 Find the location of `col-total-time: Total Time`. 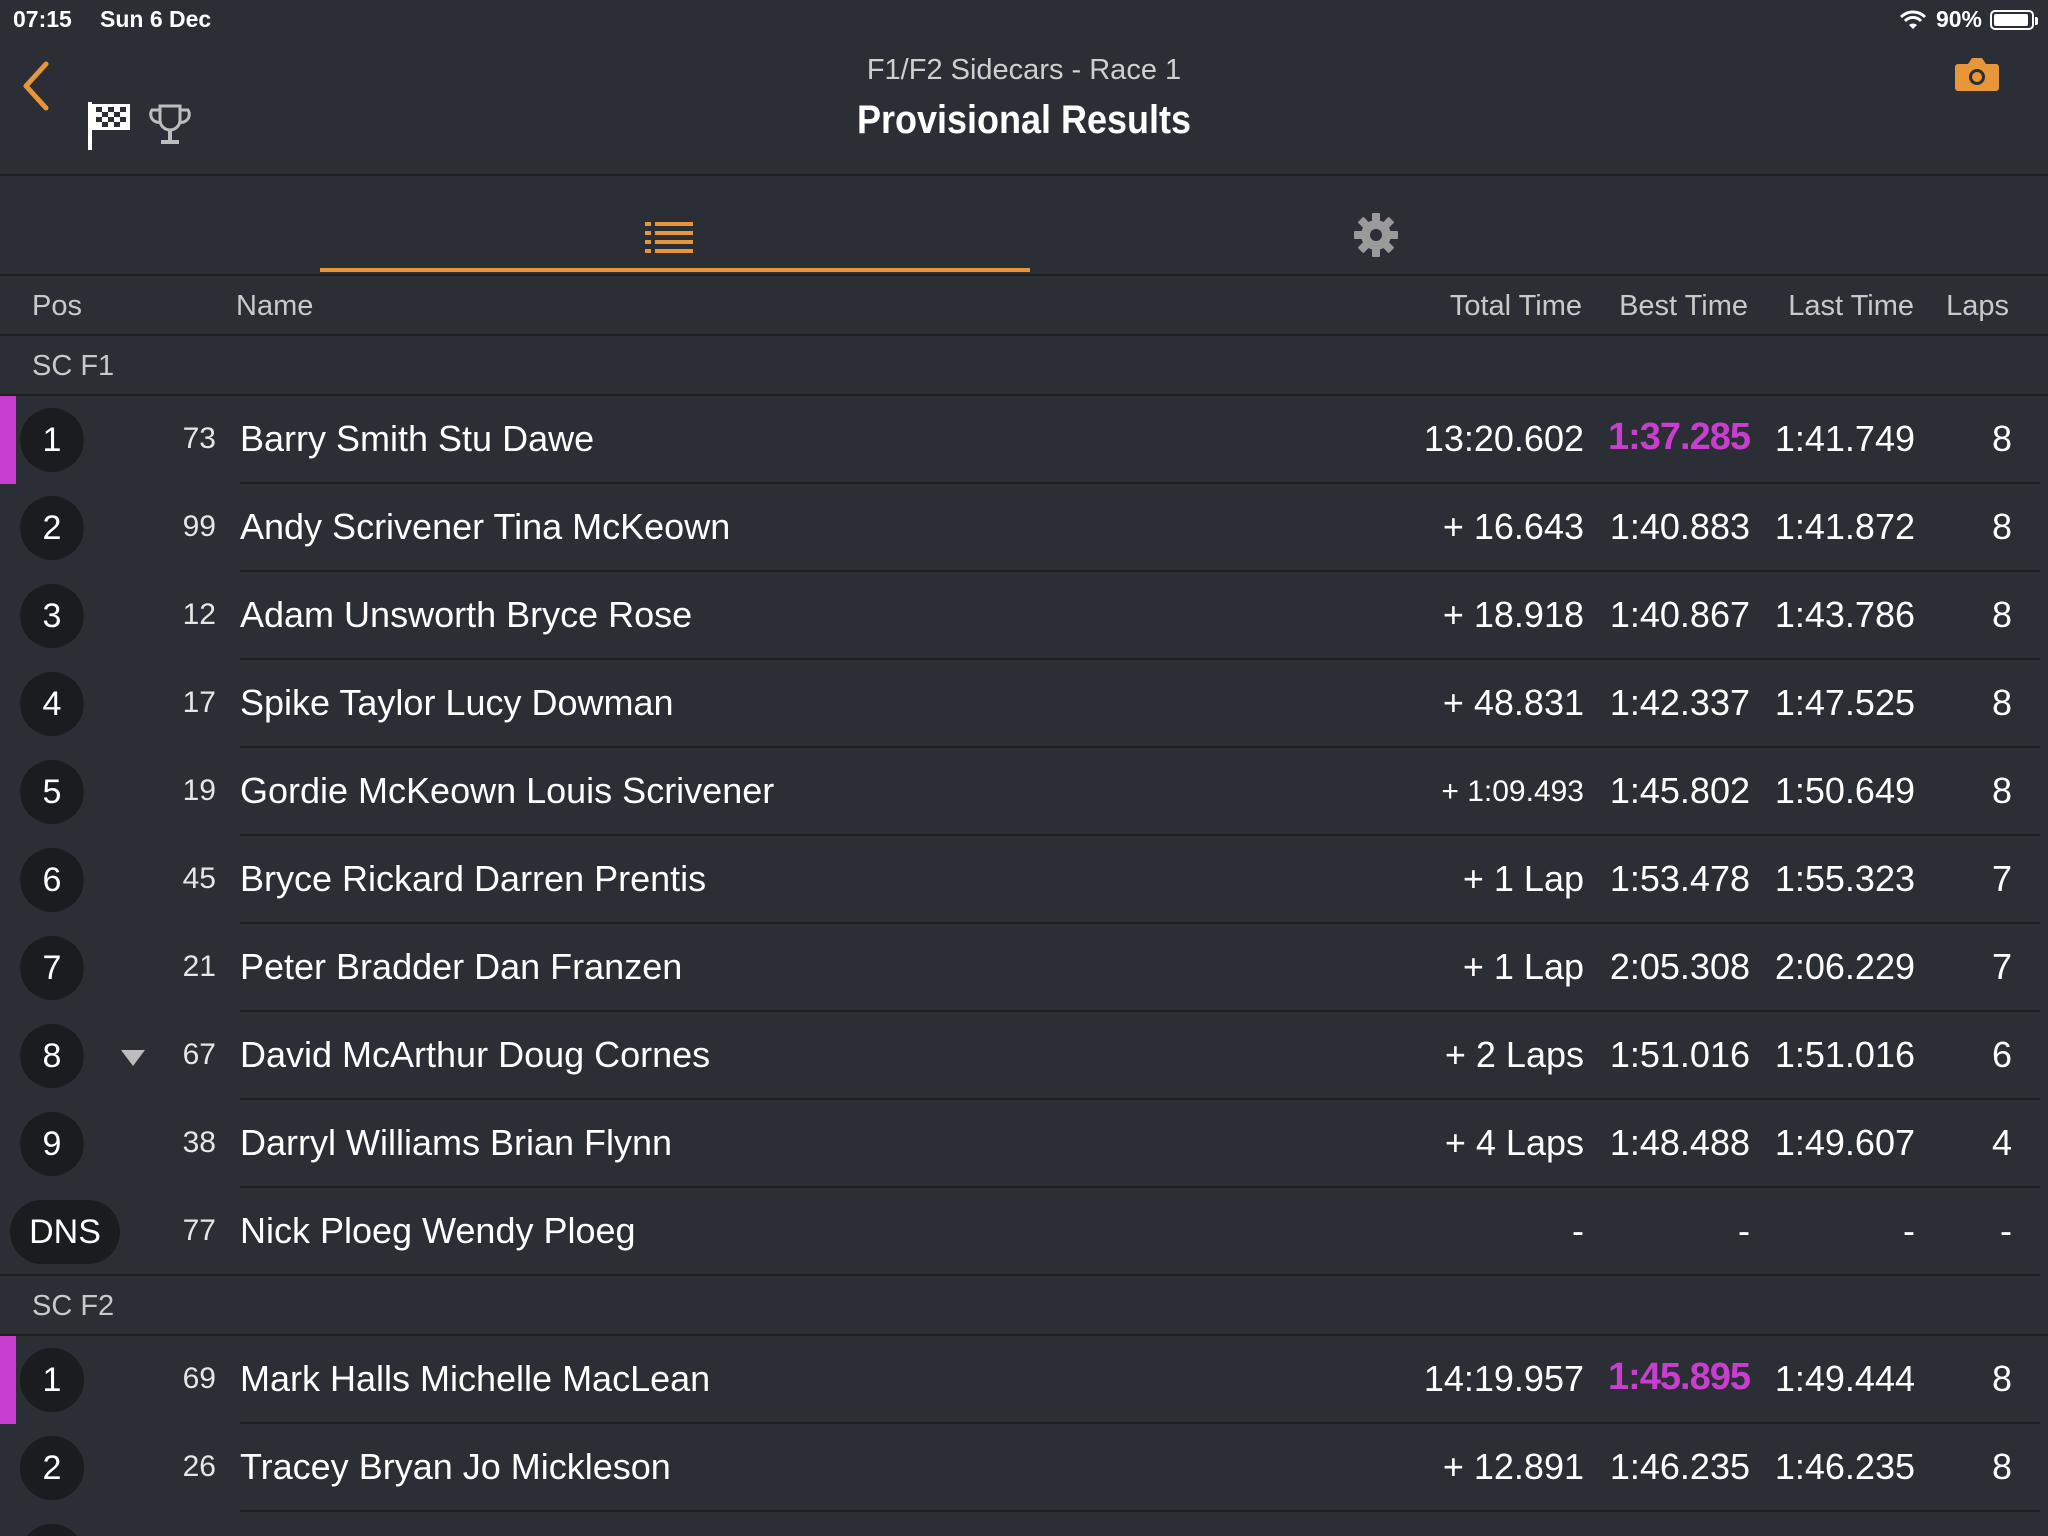

col-total-time: Total Time is located at coordinates (1516, 306).